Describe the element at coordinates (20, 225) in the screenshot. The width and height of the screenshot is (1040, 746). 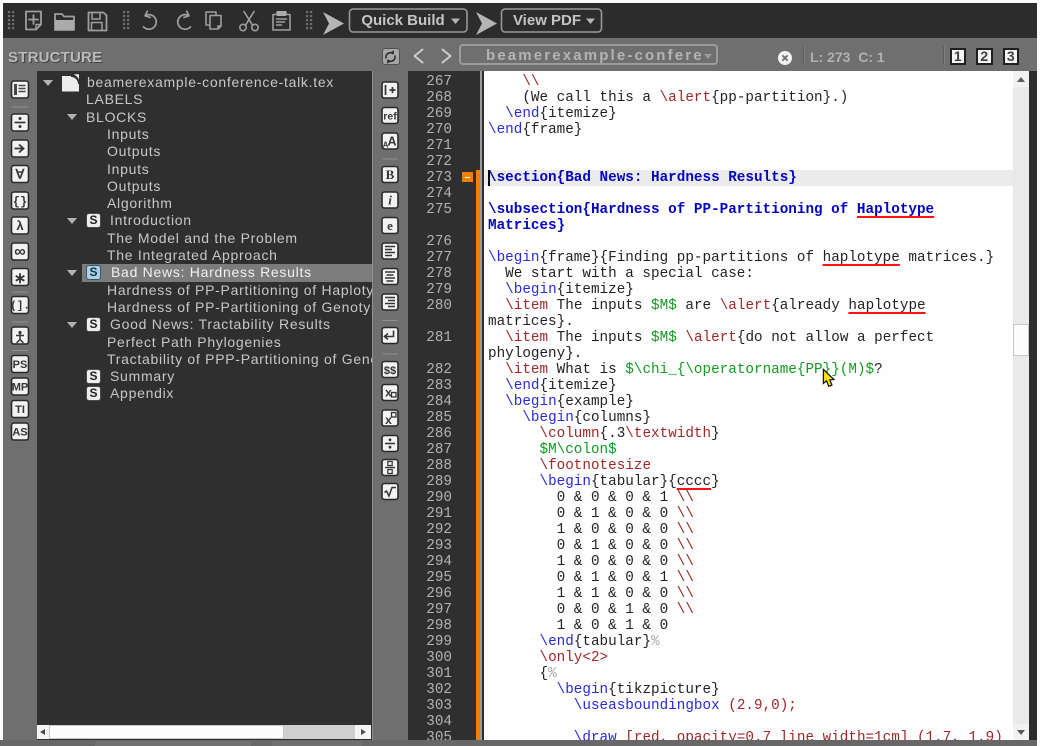
I see `svg-text: λ` at that location.